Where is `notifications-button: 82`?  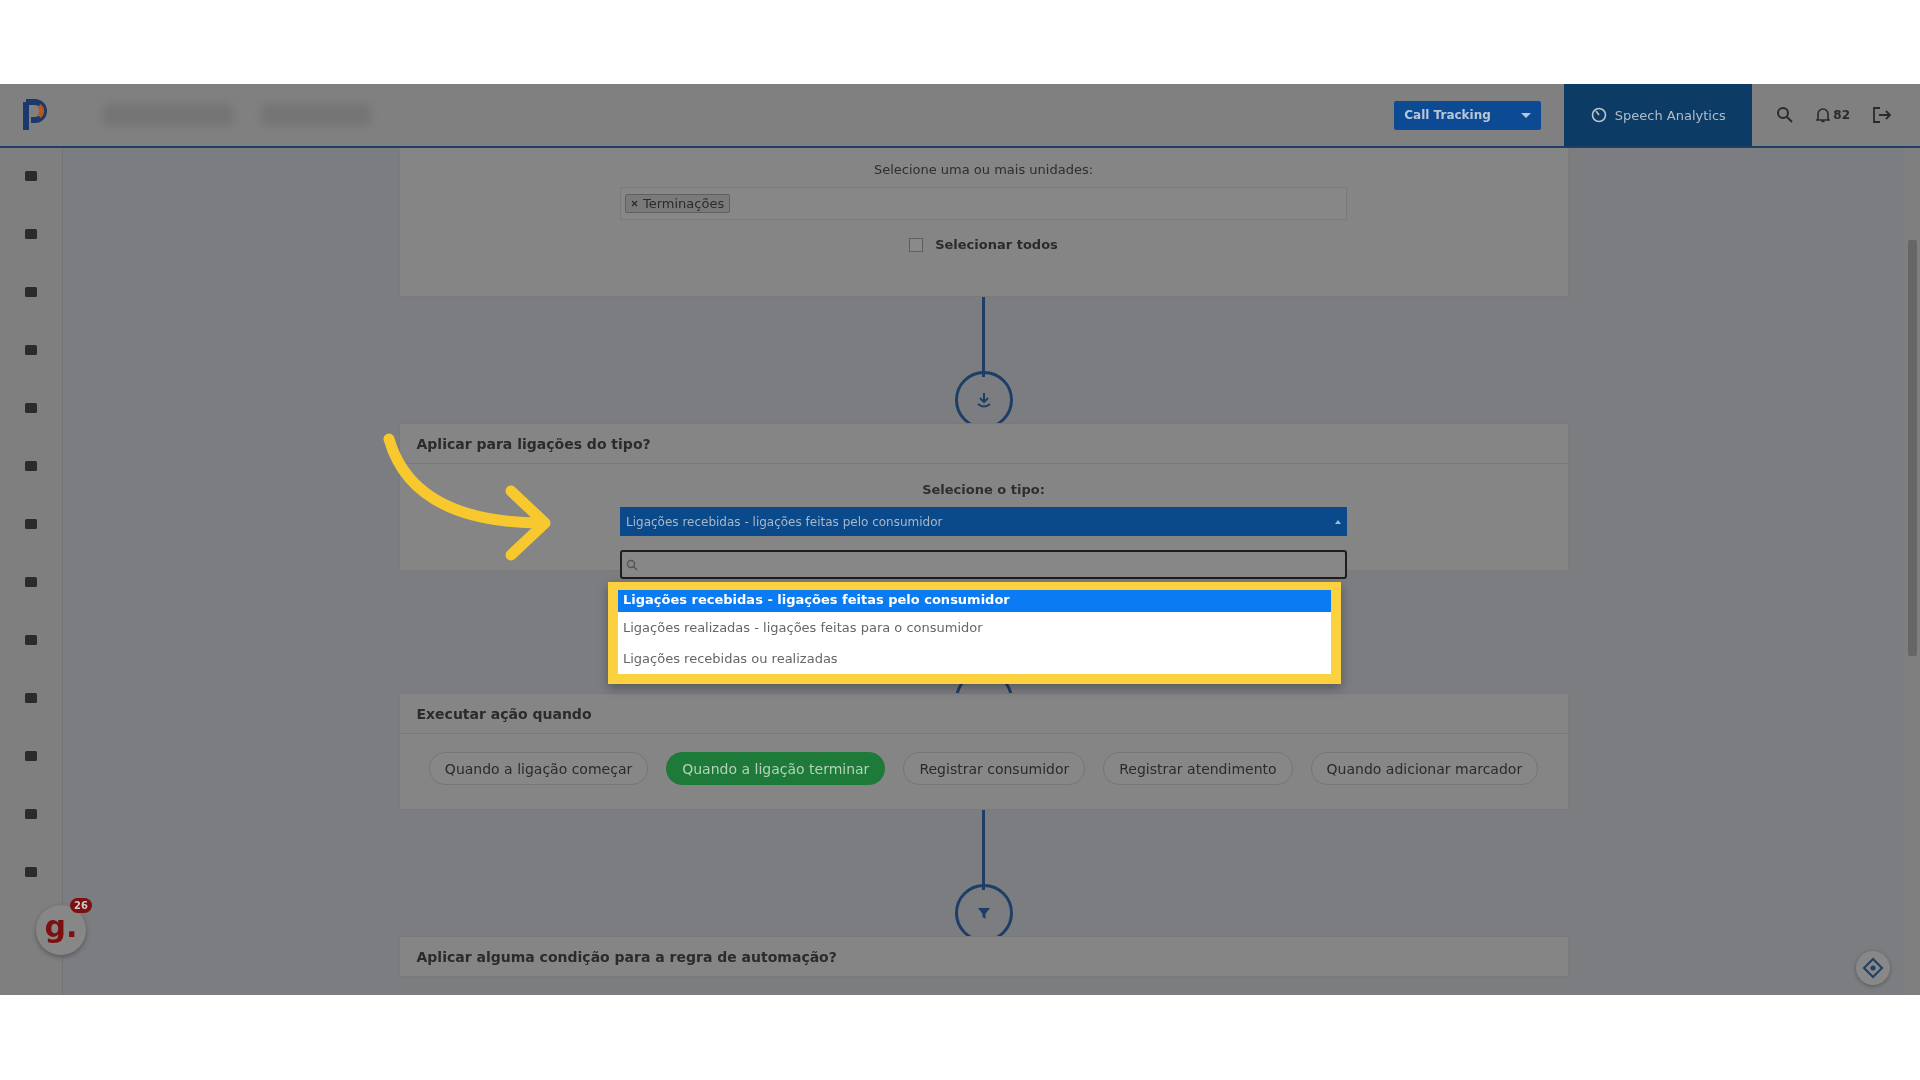 notifications-button: 82 is located at coordinates (1833, 115).